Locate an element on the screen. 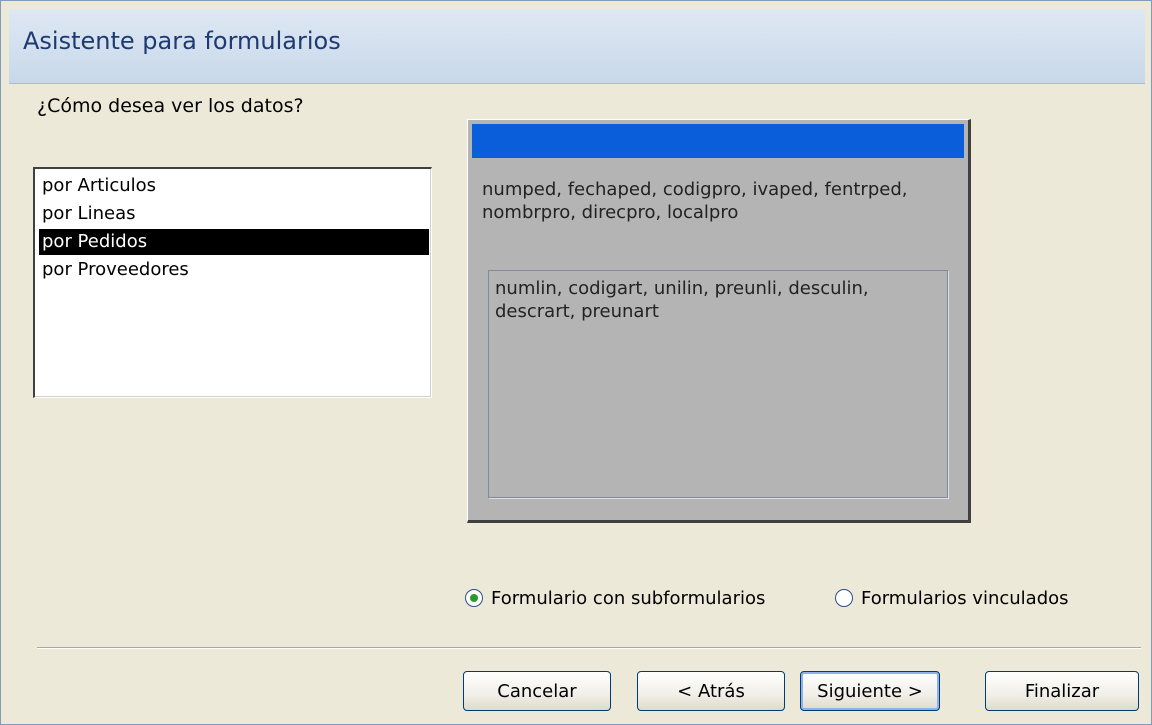 This screenshot has width=1152, height=725. radio-unchecked-icon is located at coordinates (844, 598).